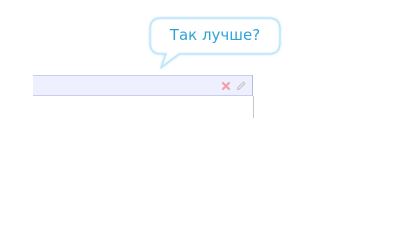  What do you see at coordinates (233, 86) in the screenshot?
I see `panel-actions` at bounding box center [233, 86].